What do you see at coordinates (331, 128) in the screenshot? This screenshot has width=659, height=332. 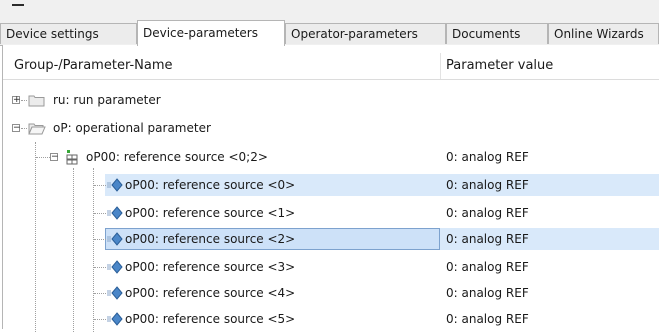 I see `tree-group-operational-parameter: − oP: operational parameter` at bounding box center [331, 128].